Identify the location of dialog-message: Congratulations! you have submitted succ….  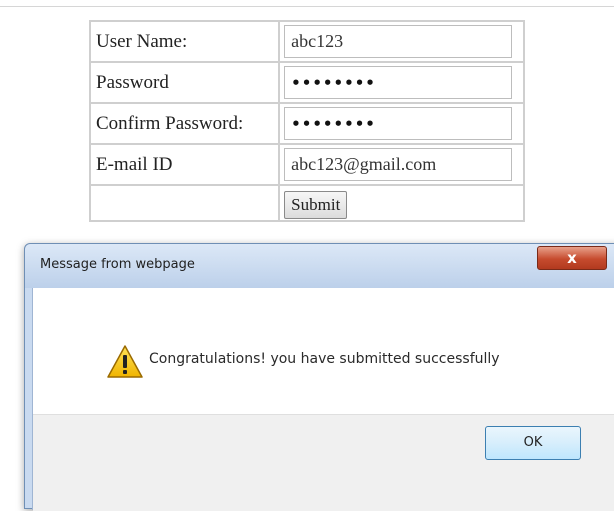
(324, 359).